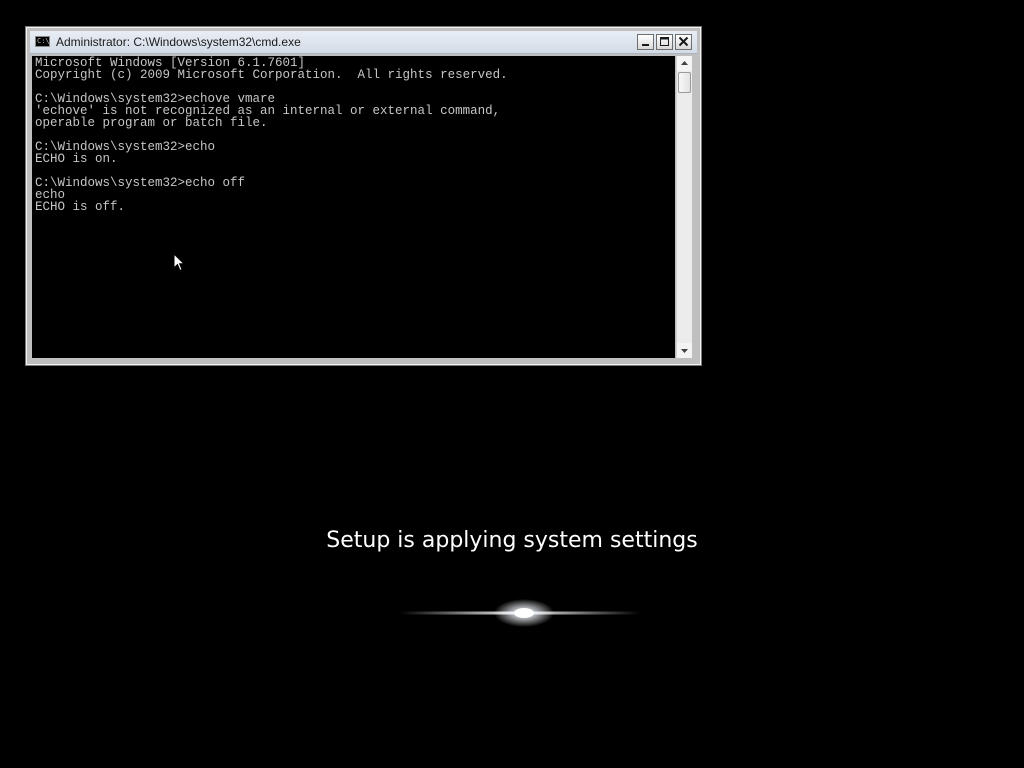  What do you see at coordinates (140, 183) in the screenshot?
I see `console-line: C:\Windows\system32>echo off` at bounding box center [140, 183].